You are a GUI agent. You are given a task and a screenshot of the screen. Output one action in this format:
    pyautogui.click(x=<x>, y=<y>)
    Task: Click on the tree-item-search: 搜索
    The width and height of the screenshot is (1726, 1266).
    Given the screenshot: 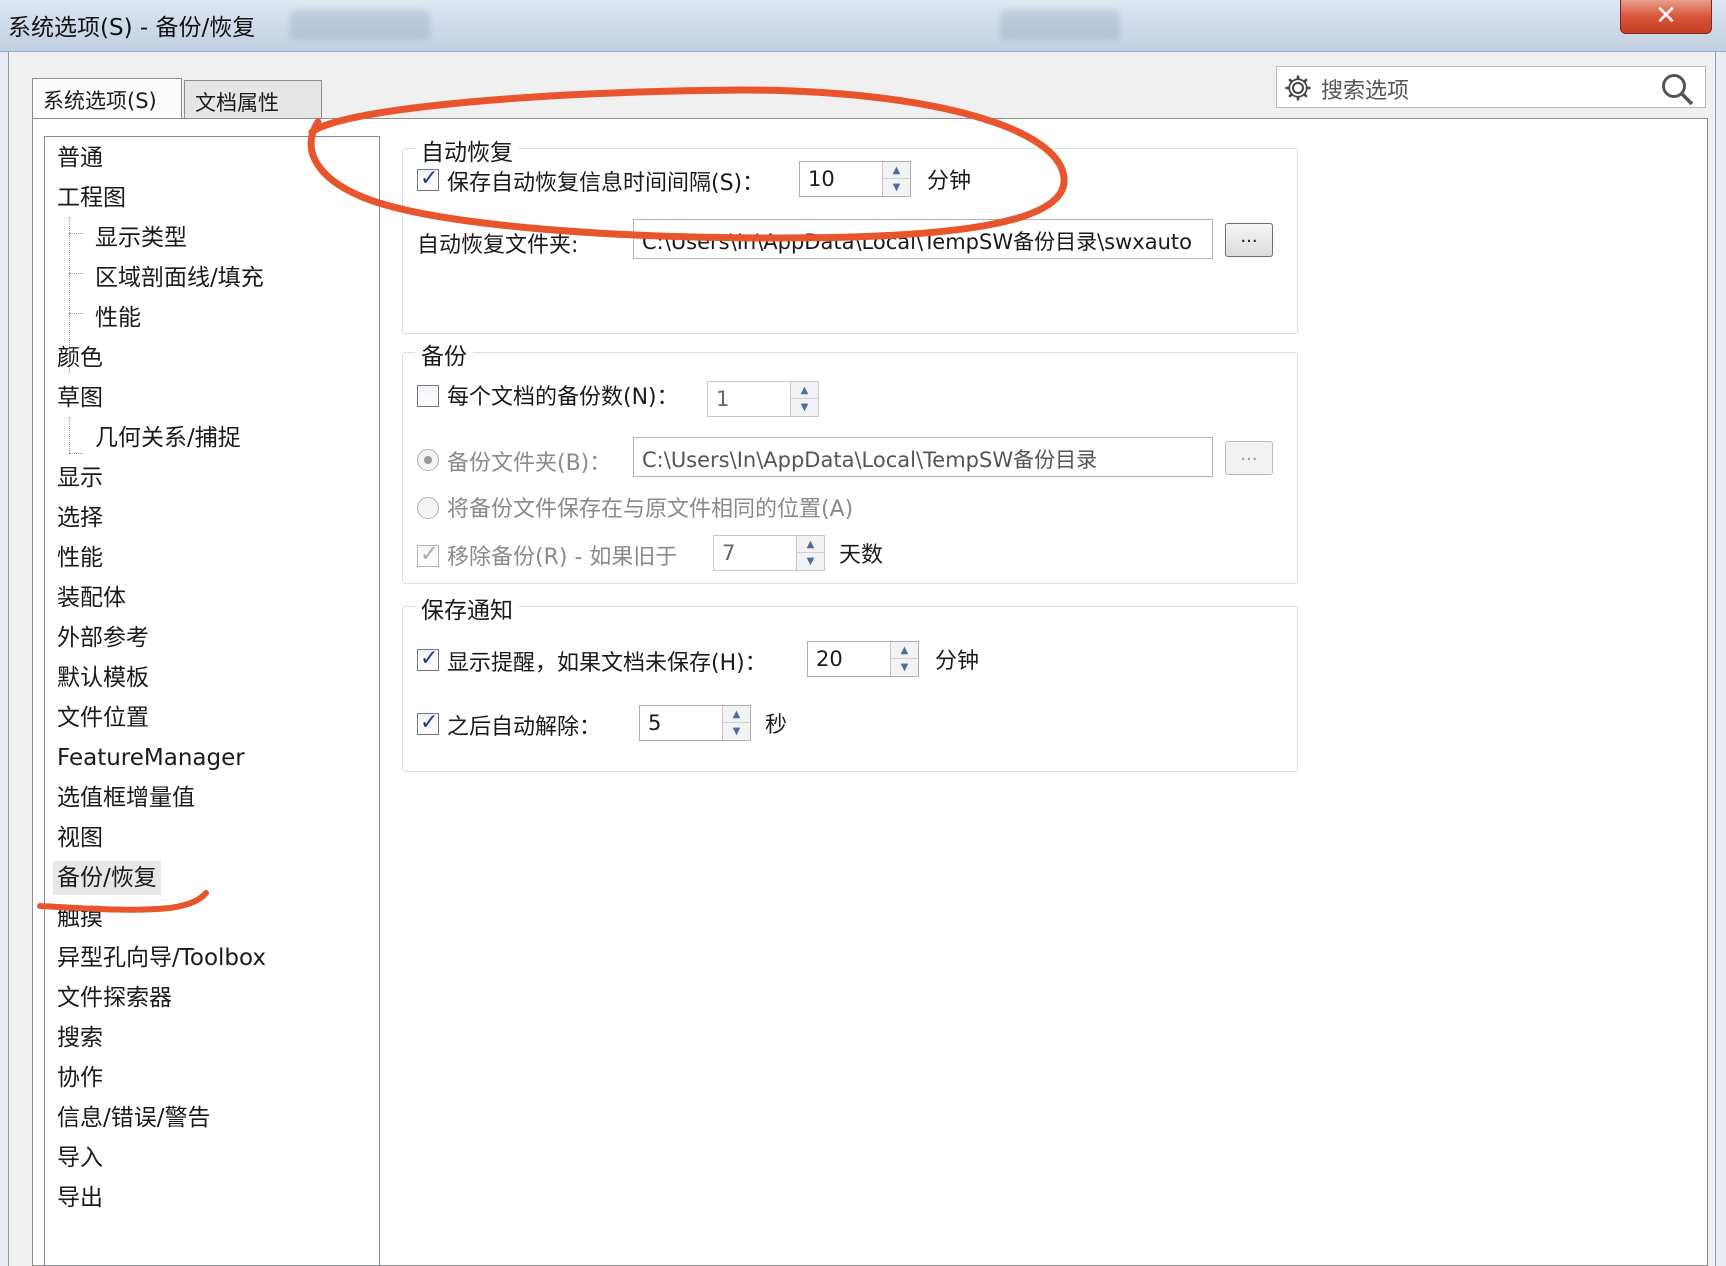 What is the action you would take?
    pyautogui.click(x=80, y=1038)
    